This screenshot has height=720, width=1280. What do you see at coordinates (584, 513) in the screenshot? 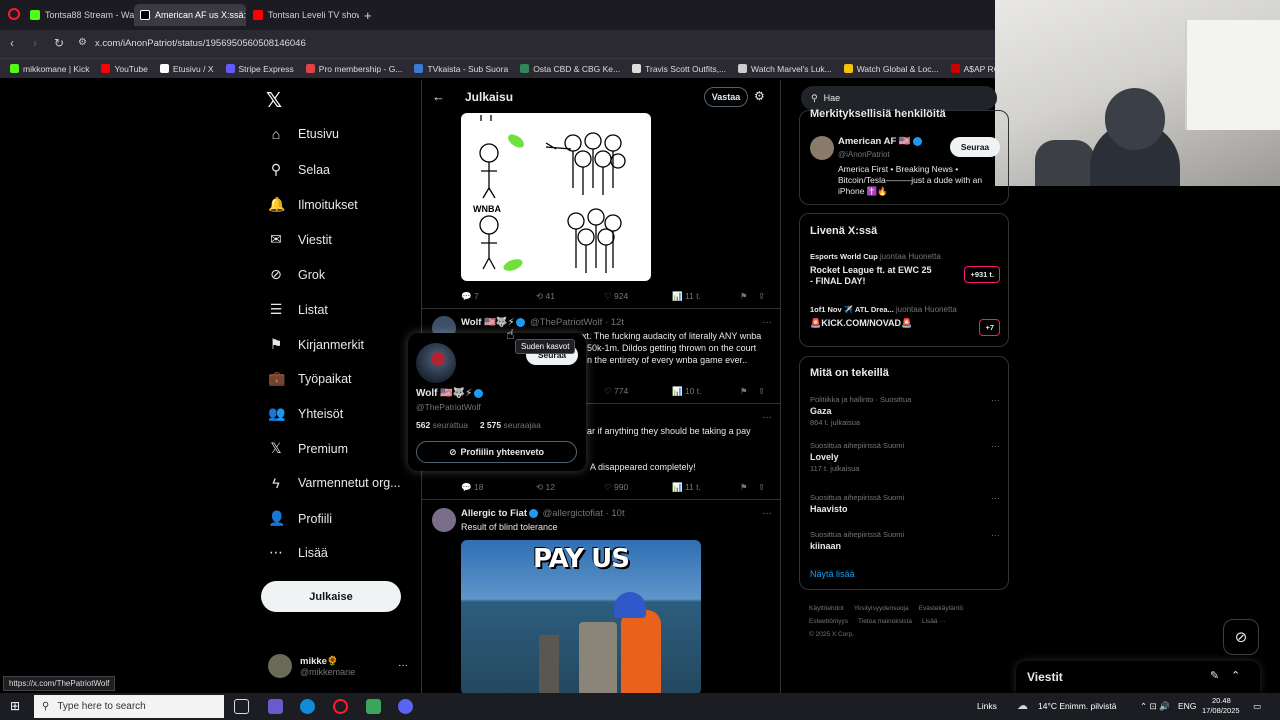
I see `author-handle: @allergictofiat · 10t` at bounding box center [584, 513].